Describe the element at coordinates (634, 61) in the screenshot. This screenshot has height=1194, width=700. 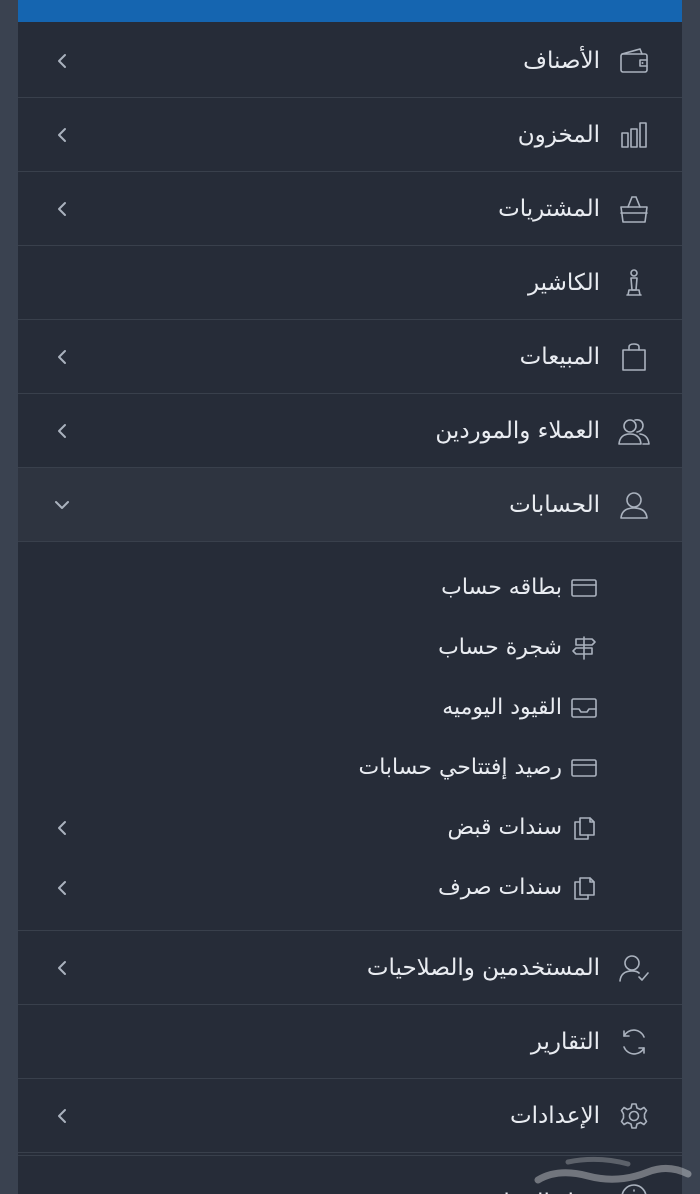
I see `wallet-icon` at that location.